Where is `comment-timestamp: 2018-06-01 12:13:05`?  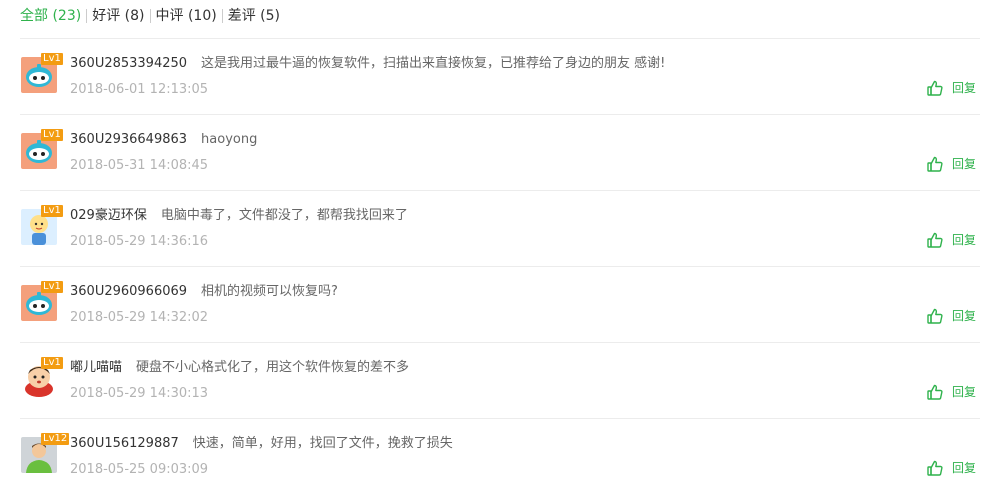 comment-timestamp: 2018-06-01 12:13:05 is located at coordinates (139, 89).